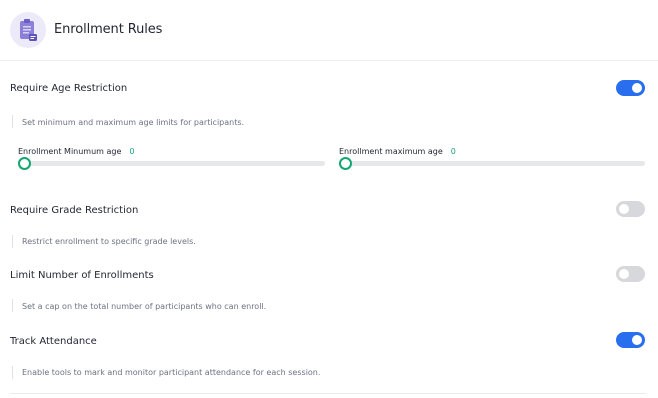 The width and height of the screenshot is (658, 398). I want to click on track-attendance-title: Track Attendance, so click(53, 341).